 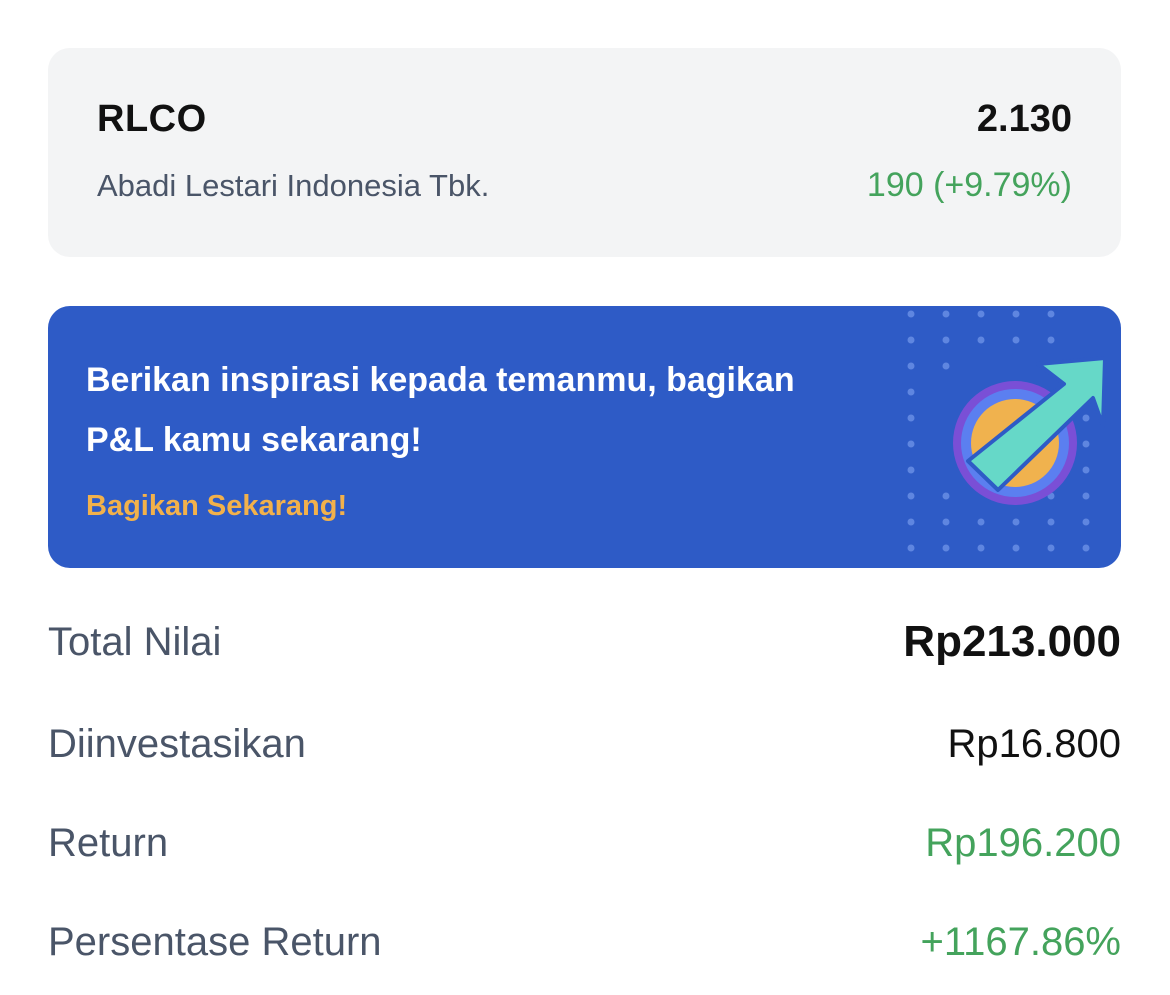 I want to click on return-amount: Rp196.200, so click(x=1023, y=843).